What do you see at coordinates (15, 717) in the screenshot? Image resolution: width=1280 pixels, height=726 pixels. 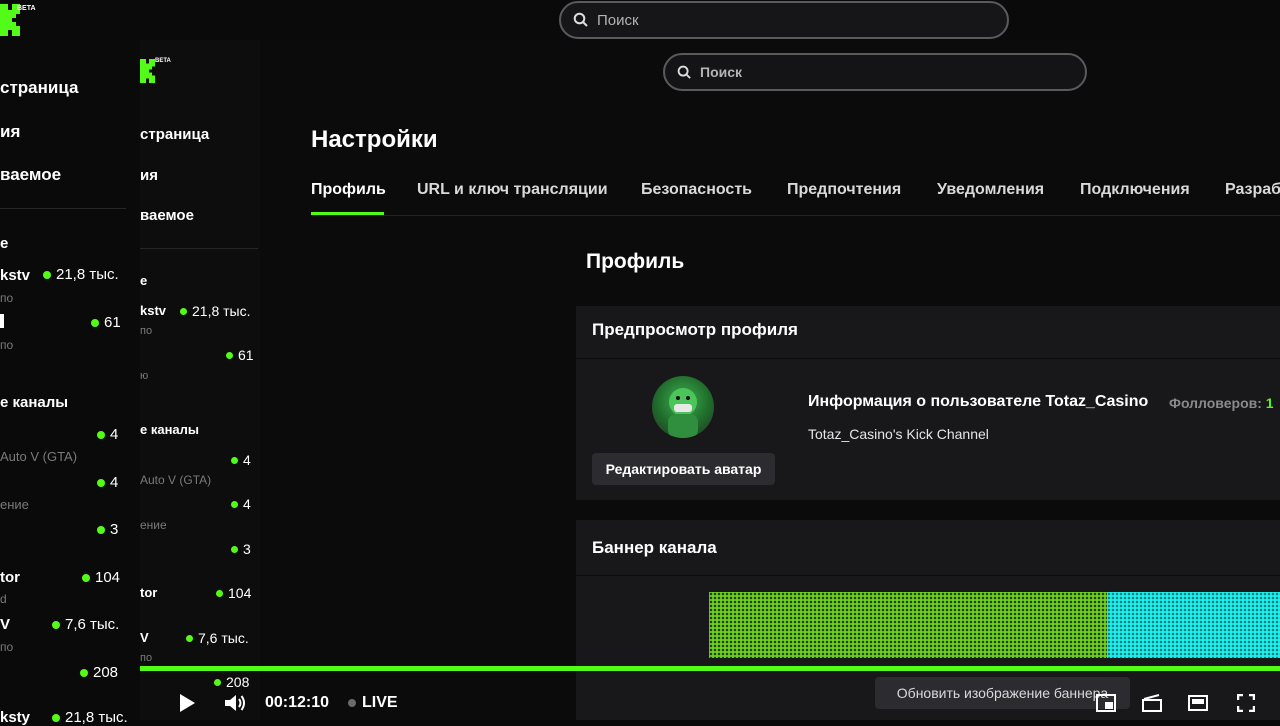 I see `channel-name: ksty` at bounding box center [15, 717].